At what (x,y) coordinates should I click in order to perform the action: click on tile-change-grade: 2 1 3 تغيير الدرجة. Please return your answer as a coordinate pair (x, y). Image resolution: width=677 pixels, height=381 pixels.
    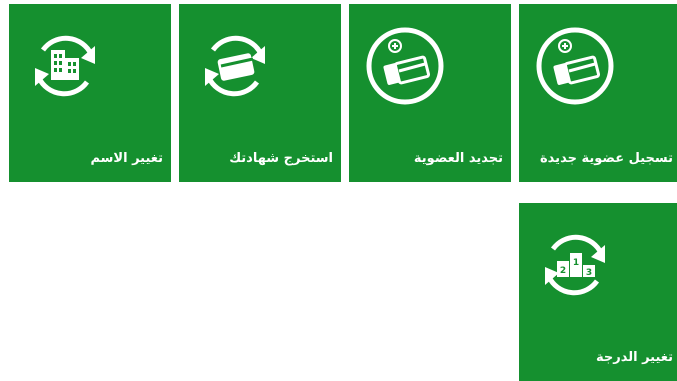
    Looking at the image, I should click on (598, 292).